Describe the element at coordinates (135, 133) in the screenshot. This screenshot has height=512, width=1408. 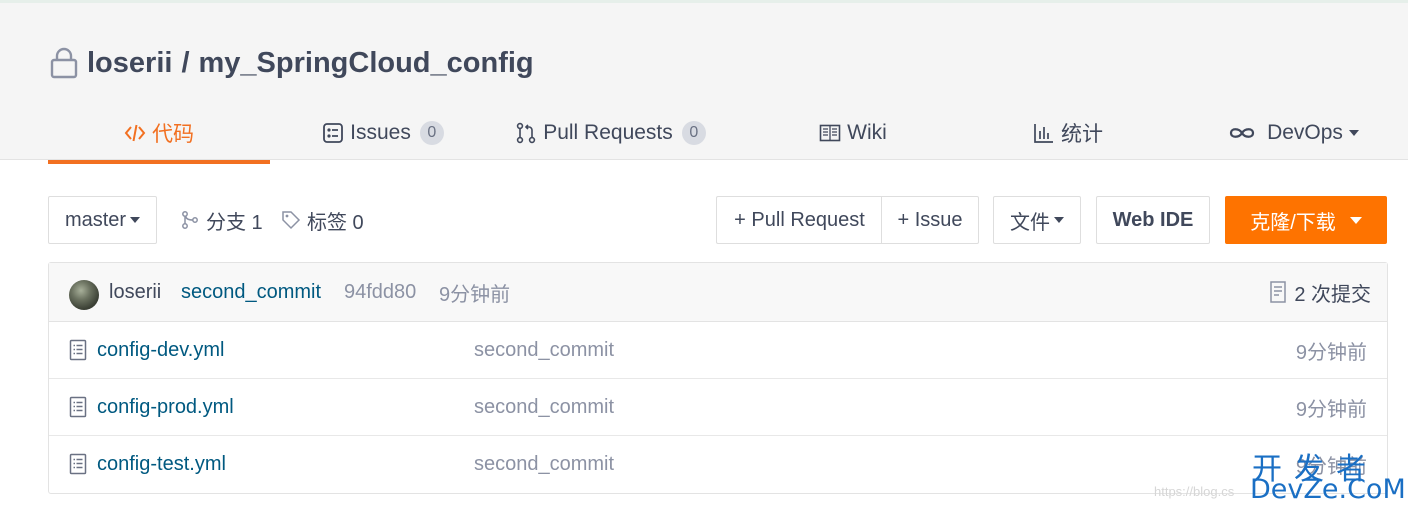
I see `code-icon` at that location.